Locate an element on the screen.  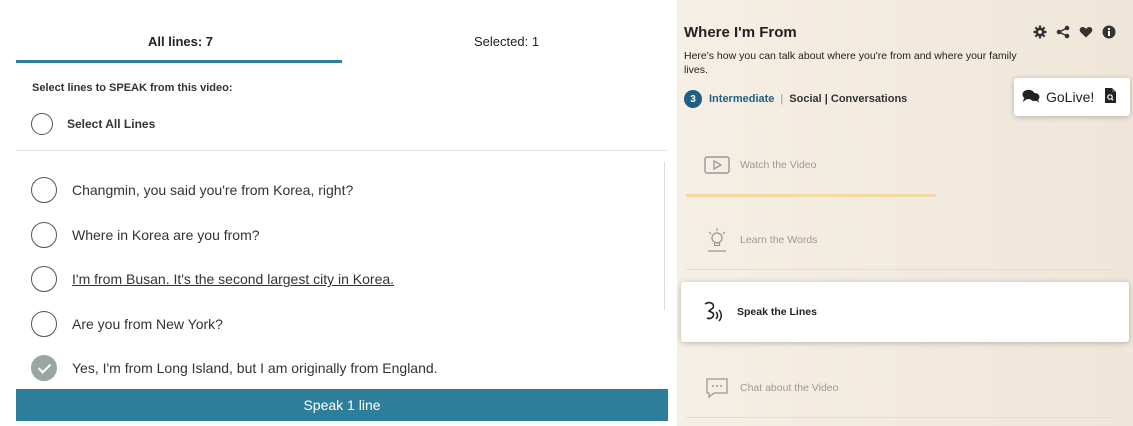
info-icon is located at coordinates (1108, 31).